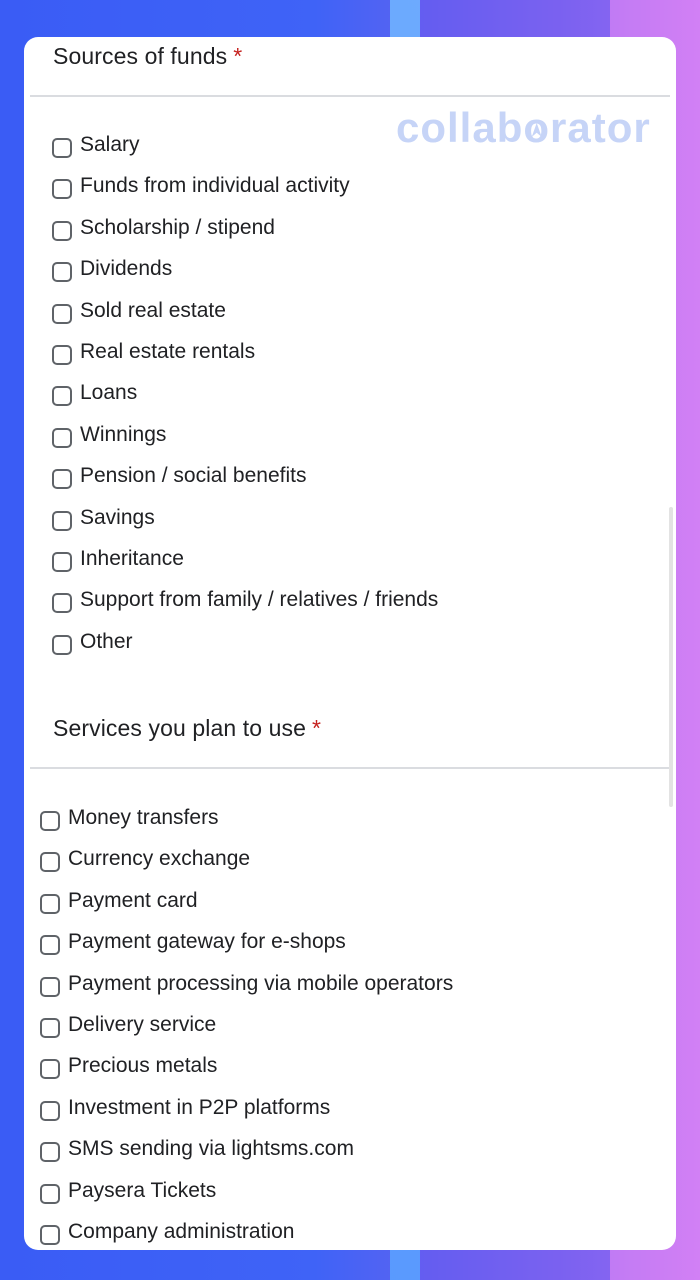  I want to click on checkbox-option: Delivery service, so click(128, 1025).